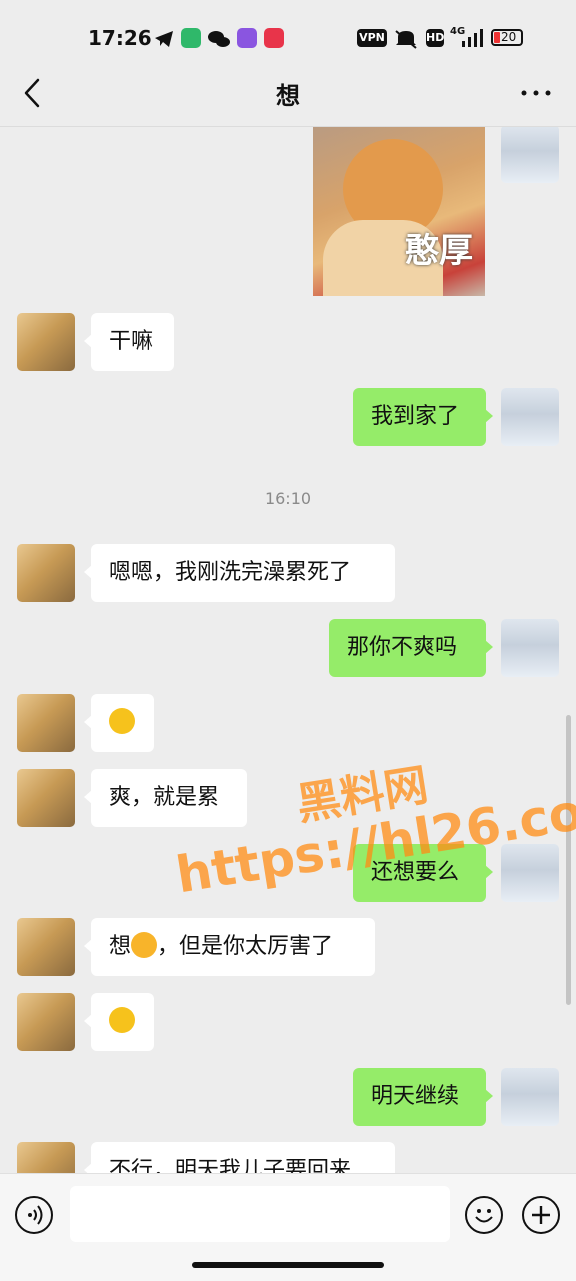 The image size is (576, 1281). Describe the element at coordinates (536, 93) in the screenshot. I see `more-dots-icon` at that location.